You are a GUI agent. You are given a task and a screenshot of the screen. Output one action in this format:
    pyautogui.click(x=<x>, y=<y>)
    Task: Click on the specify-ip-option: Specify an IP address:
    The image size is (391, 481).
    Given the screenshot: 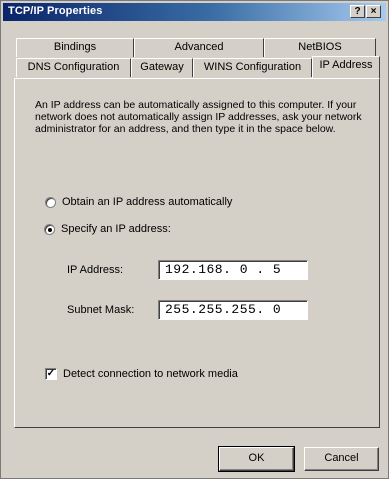 What is the action you would take?
    pyautogui.click(x=109, y=229)
    